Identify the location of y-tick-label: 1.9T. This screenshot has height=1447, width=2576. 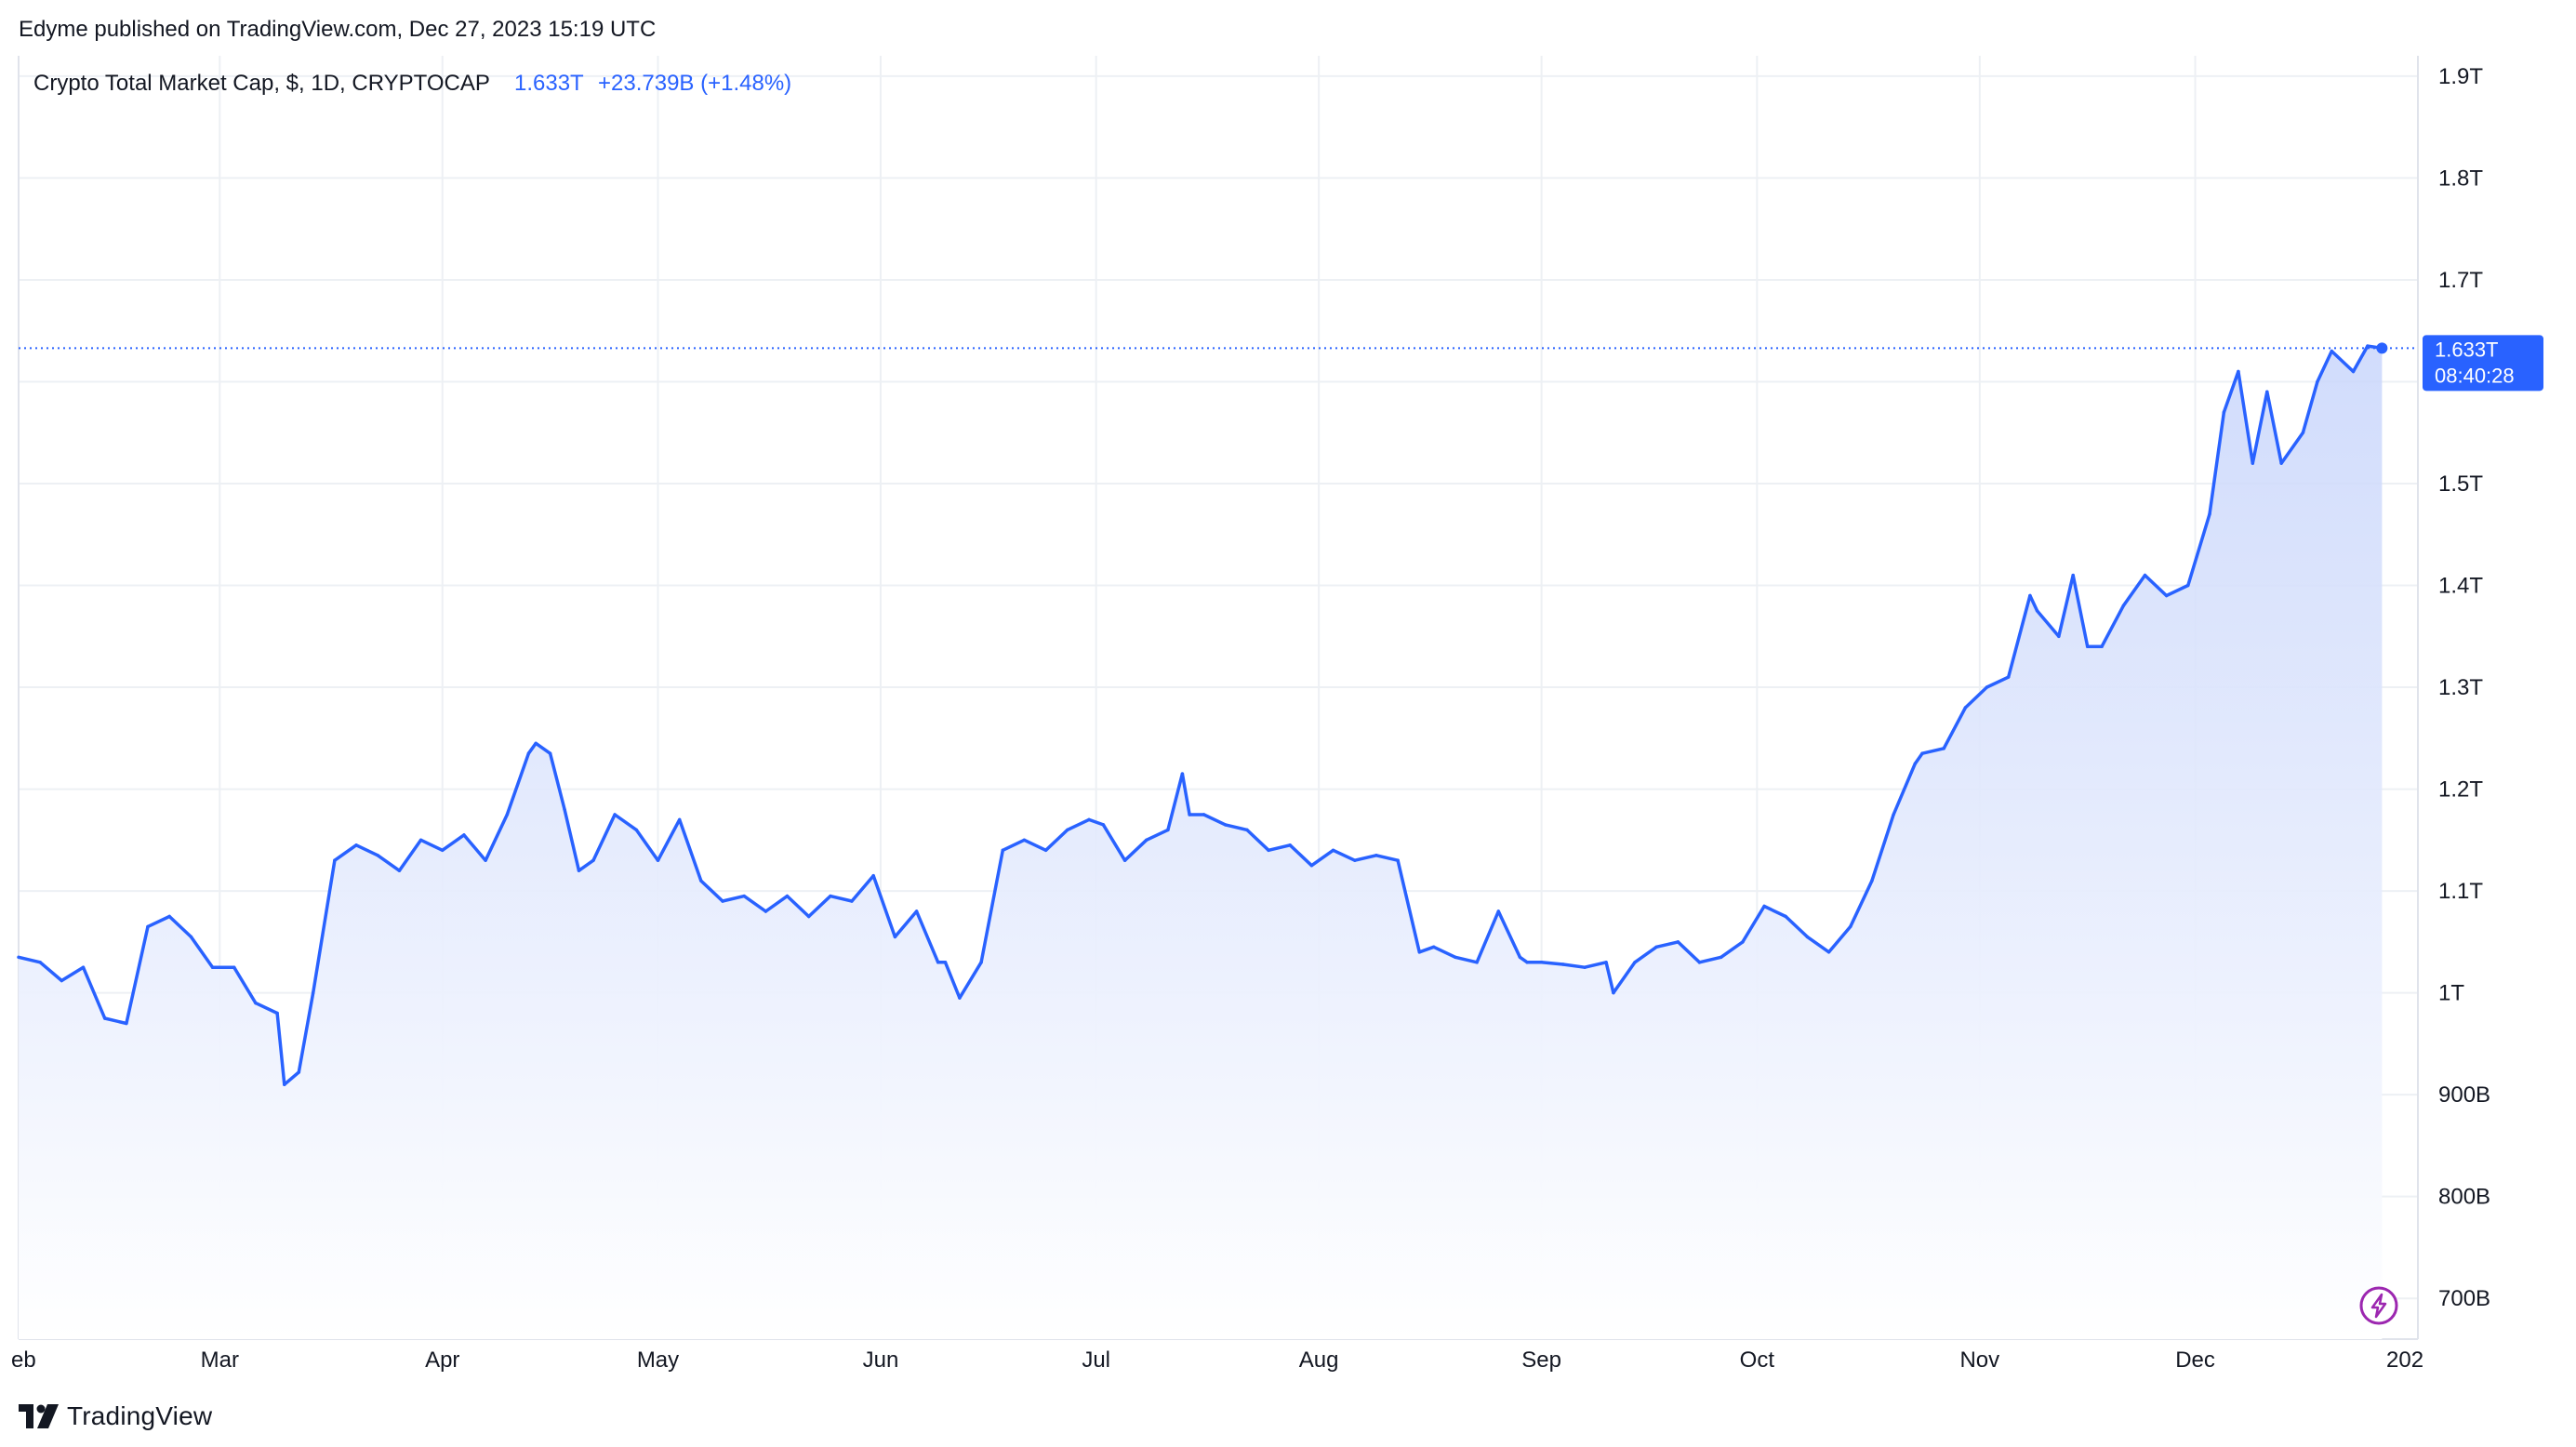
(2460, 77).